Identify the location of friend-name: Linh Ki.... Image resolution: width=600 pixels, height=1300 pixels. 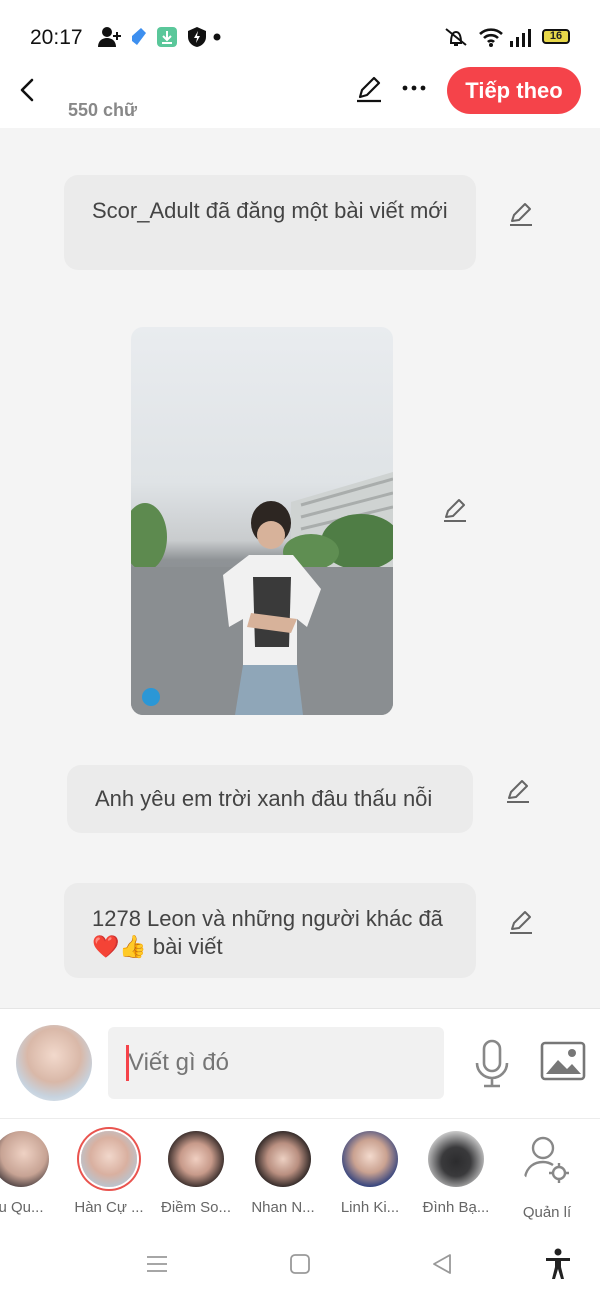
(370, 1207).